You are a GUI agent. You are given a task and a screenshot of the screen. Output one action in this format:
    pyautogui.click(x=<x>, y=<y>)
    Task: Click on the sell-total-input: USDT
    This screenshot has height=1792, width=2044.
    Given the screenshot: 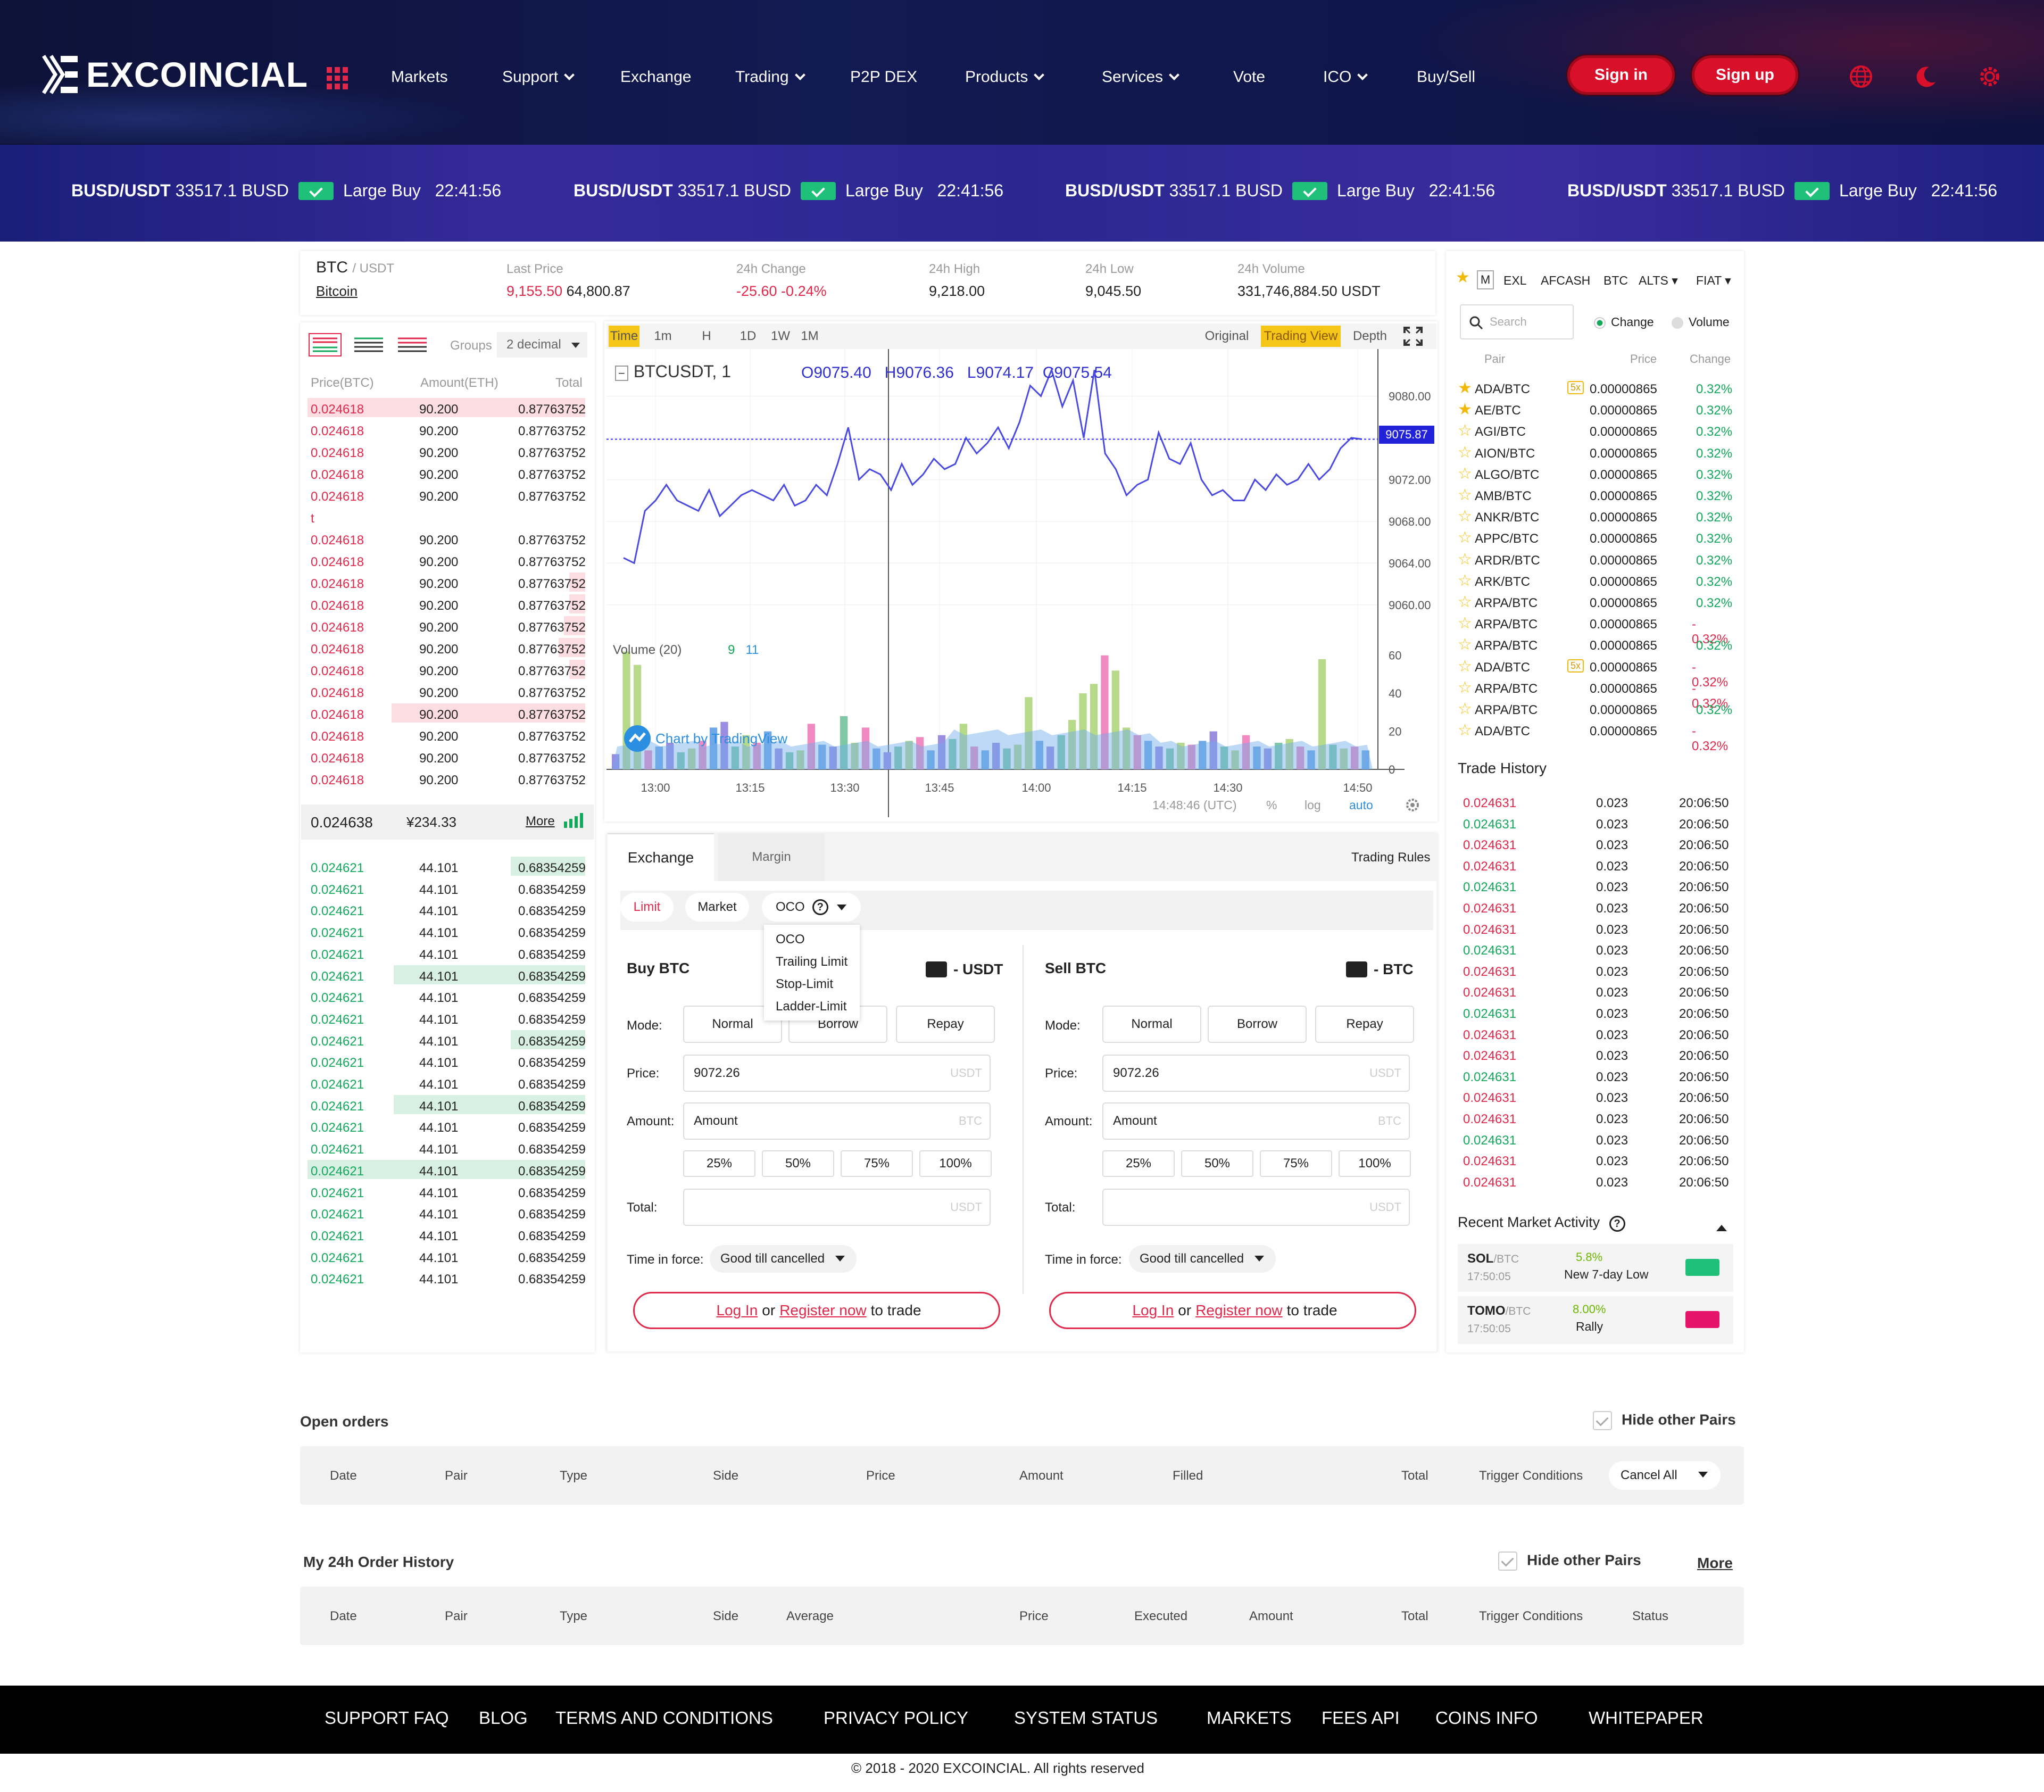 What is the action you would take?
    pyautogui.click(x=1256, y=1207)
    